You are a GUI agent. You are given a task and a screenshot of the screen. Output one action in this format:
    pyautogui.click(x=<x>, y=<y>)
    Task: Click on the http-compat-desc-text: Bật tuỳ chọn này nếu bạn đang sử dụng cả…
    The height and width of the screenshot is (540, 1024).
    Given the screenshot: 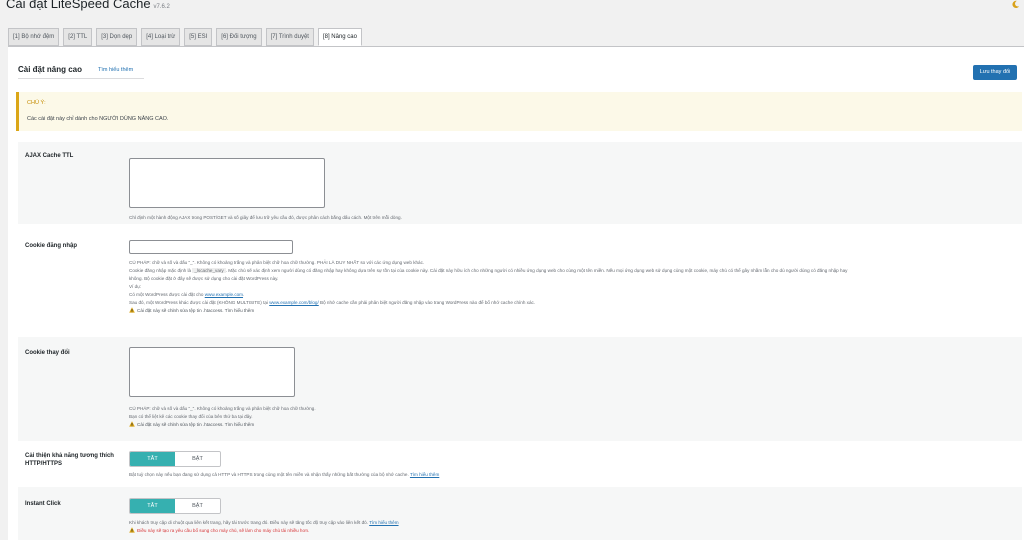 What is the action you would take?
    pyautogui.click(x=269, y=474)
    